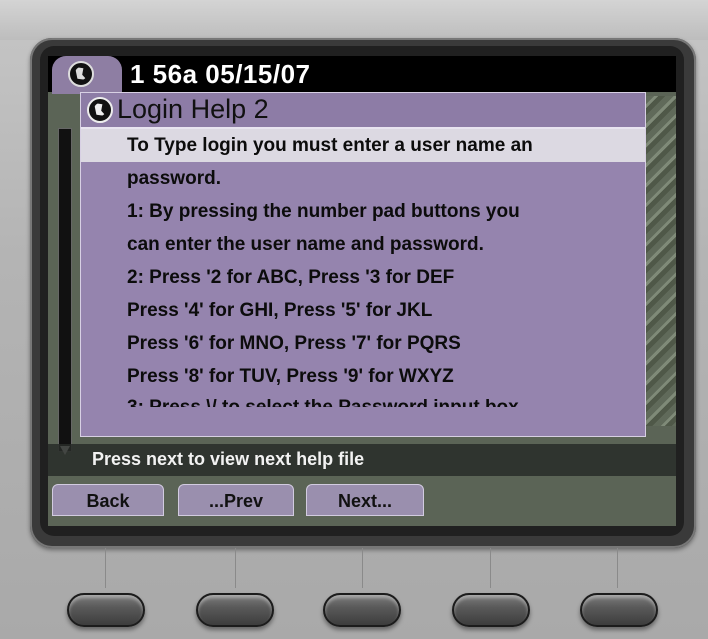  What do you see at coordinates (193, 109) in the screenshot?
I see `panel-title: Login Help 2` at bounding box center [193, 109].